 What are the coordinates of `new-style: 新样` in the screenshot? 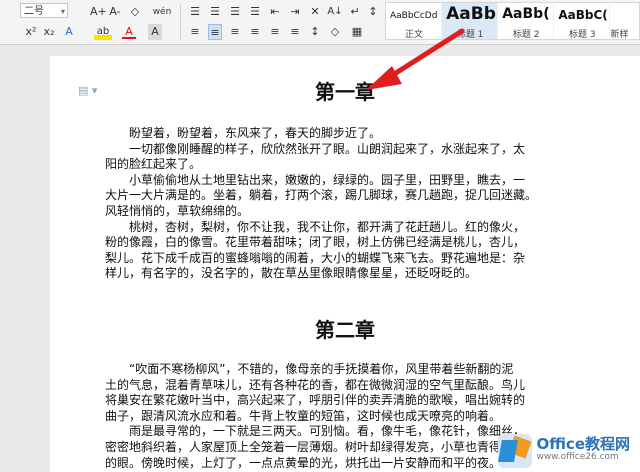 It's located at (624, 21).